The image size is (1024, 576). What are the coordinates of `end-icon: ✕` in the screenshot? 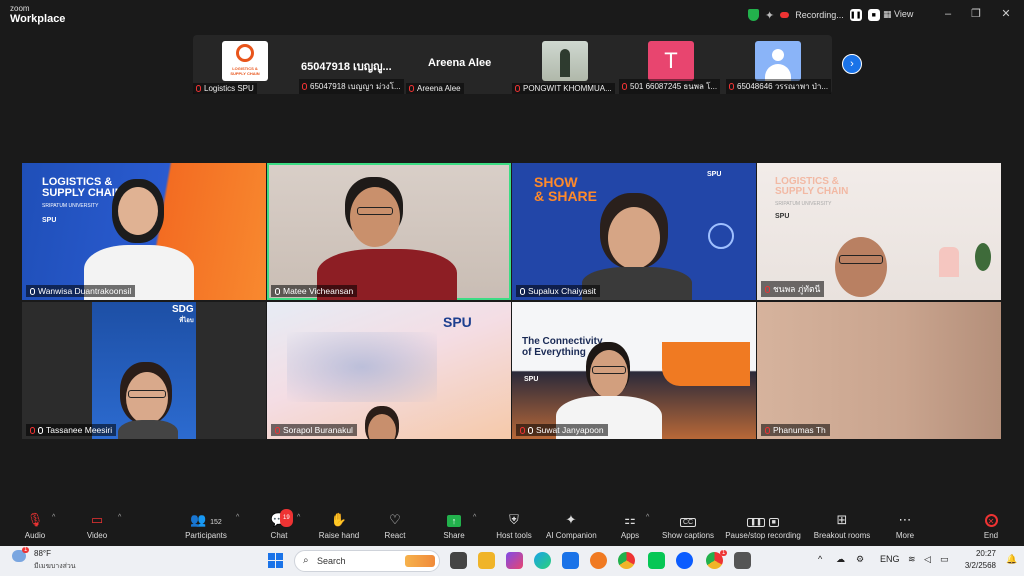 It's located at (991, 520).